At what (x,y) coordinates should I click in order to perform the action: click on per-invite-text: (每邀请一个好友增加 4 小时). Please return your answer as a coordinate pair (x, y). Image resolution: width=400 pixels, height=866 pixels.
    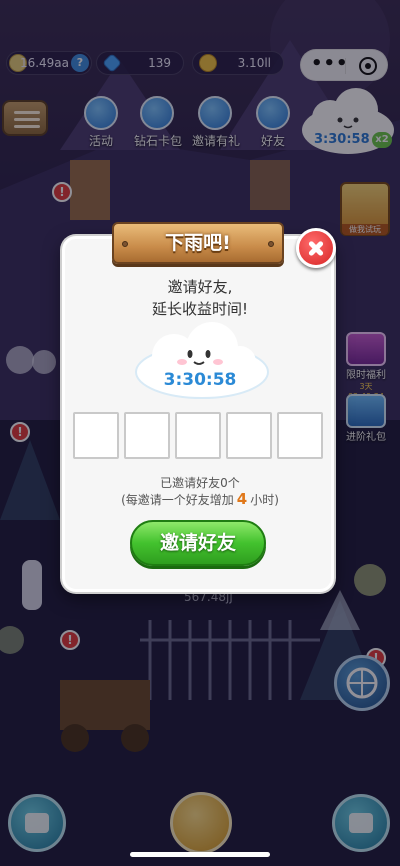
    Looking at the image, I should click on (200, 499).